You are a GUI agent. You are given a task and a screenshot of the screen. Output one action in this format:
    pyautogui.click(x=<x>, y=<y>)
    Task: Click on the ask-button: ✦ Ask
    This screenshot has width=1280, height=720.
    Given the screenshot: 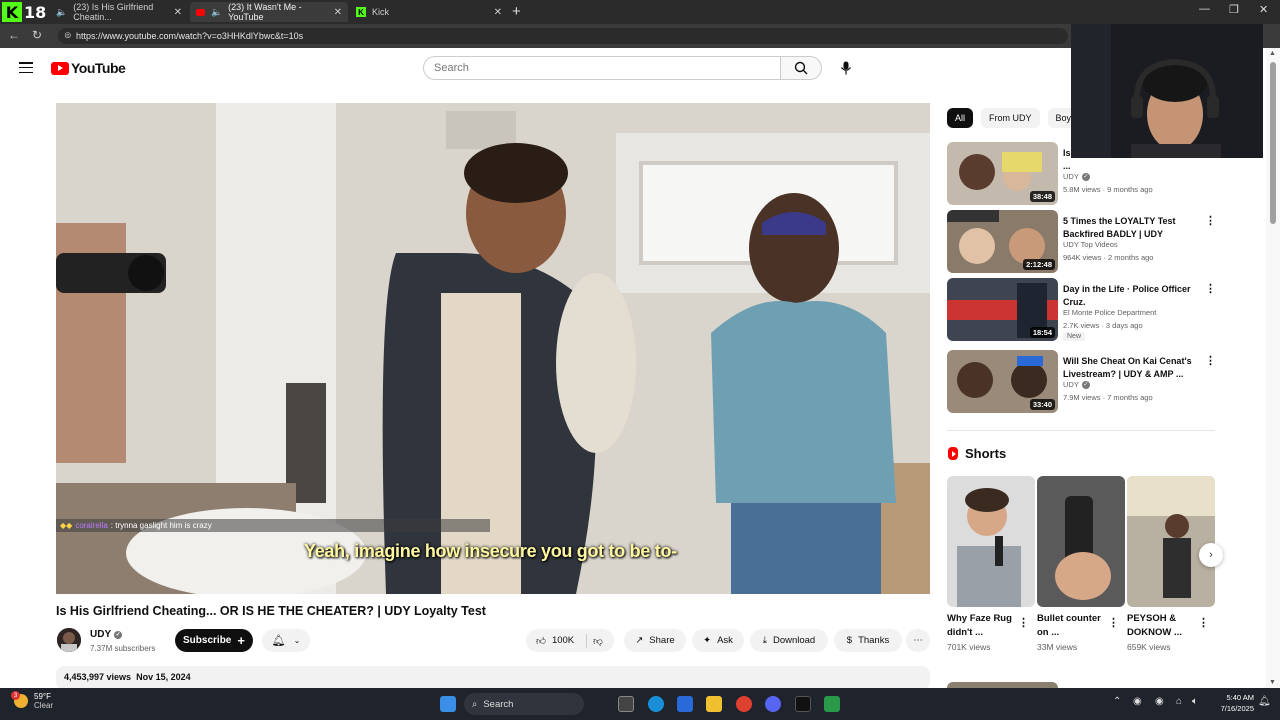 What is the action you would take?
    pyautogui.click(x=718, y=640)
    